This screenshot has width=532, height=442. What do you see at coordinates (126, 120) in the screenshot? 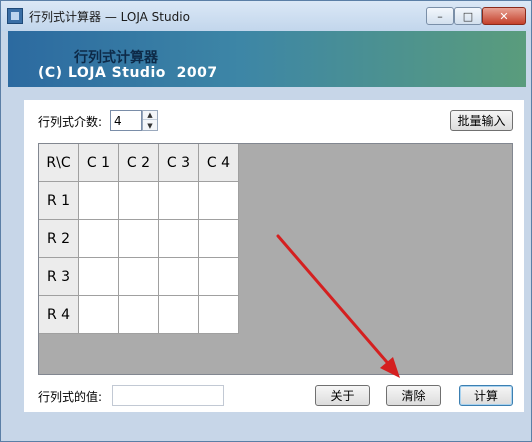
I see `order-input` at bounding box center [126, 120].